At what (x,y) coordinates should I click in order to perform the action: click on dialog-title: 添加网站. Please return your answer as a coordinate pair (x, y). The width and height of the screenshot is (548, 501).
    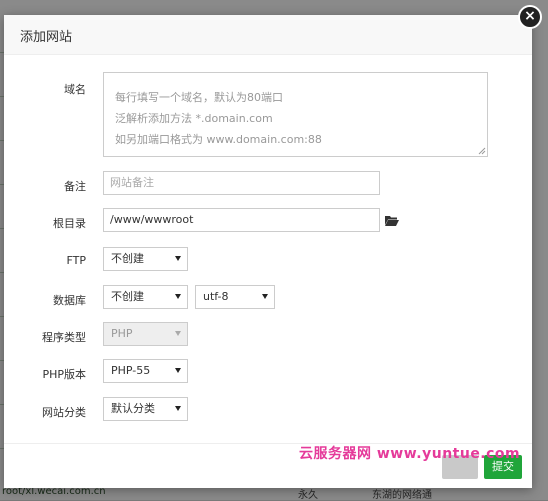
    Looking at the image, I should click on (46, 37).